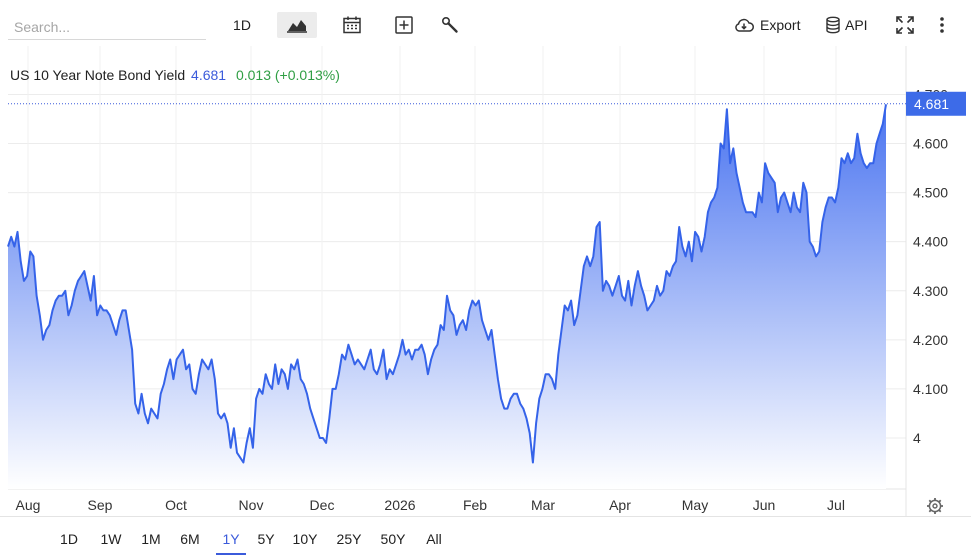 The height and width of the screenshot is (560, 971). What do you see at coordinates (764, 505) in the screenshot?
I see `x-tick-label: Jun` at bounding box center [764, 505].